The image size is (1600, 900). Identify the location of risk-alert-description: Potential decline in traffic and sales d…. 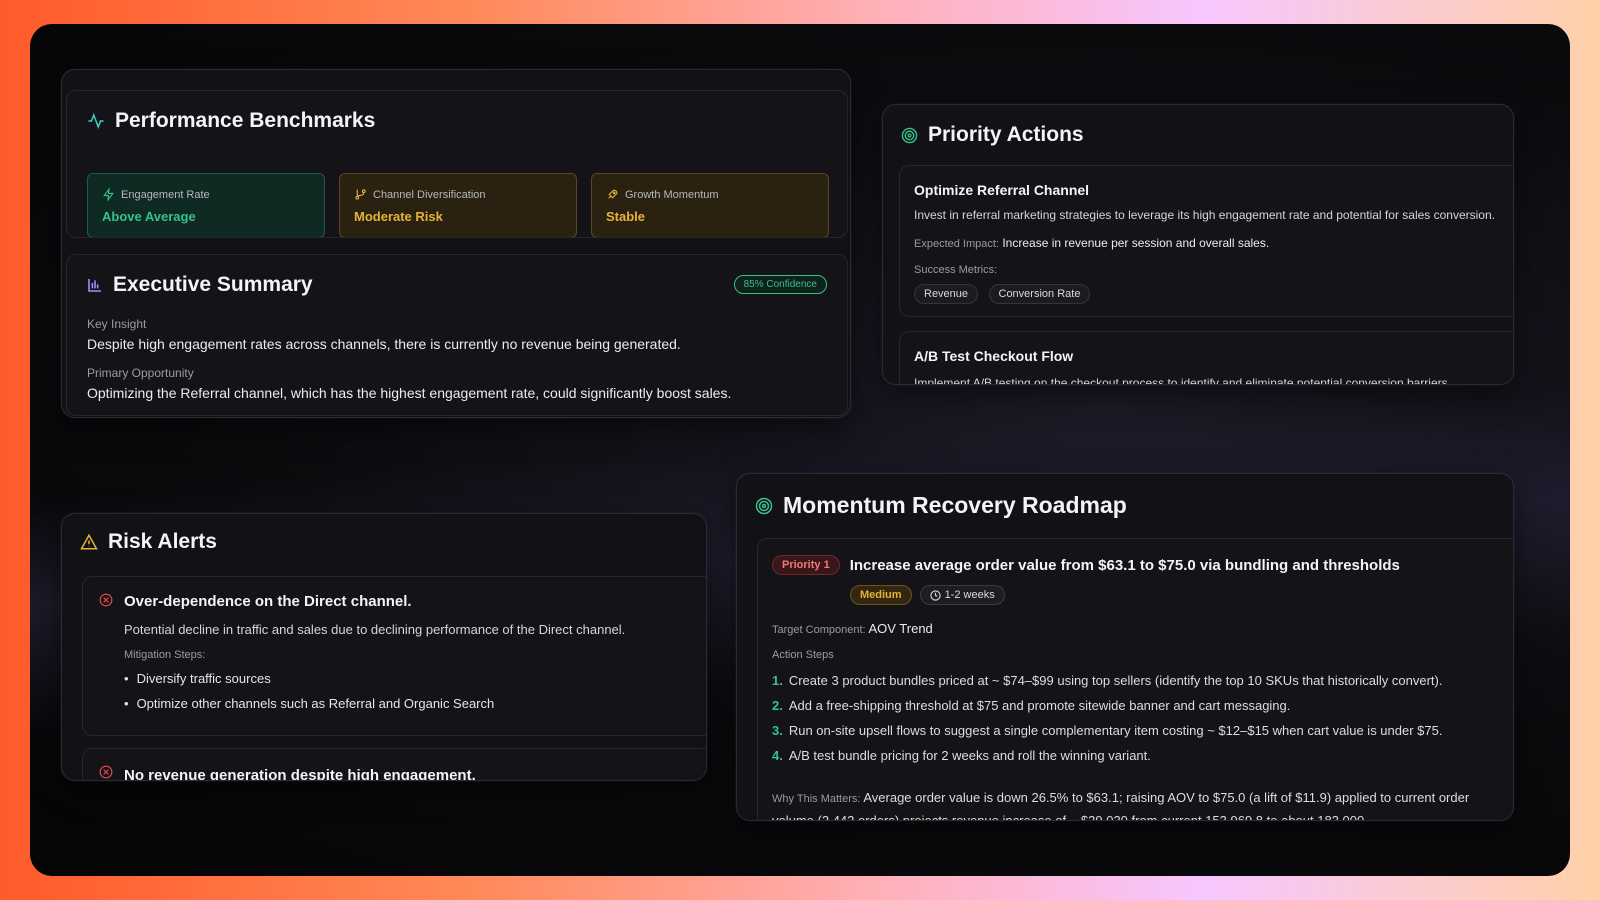
(375, 629).